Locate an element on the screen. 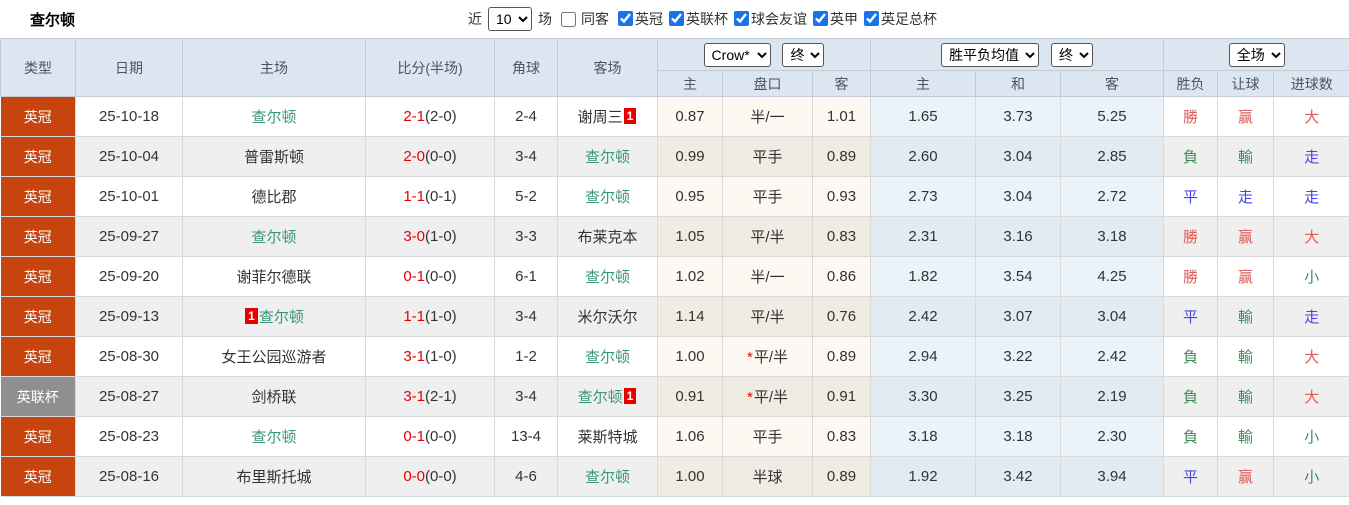  odds-home: 1.06 is located at coordinates (690, 436).